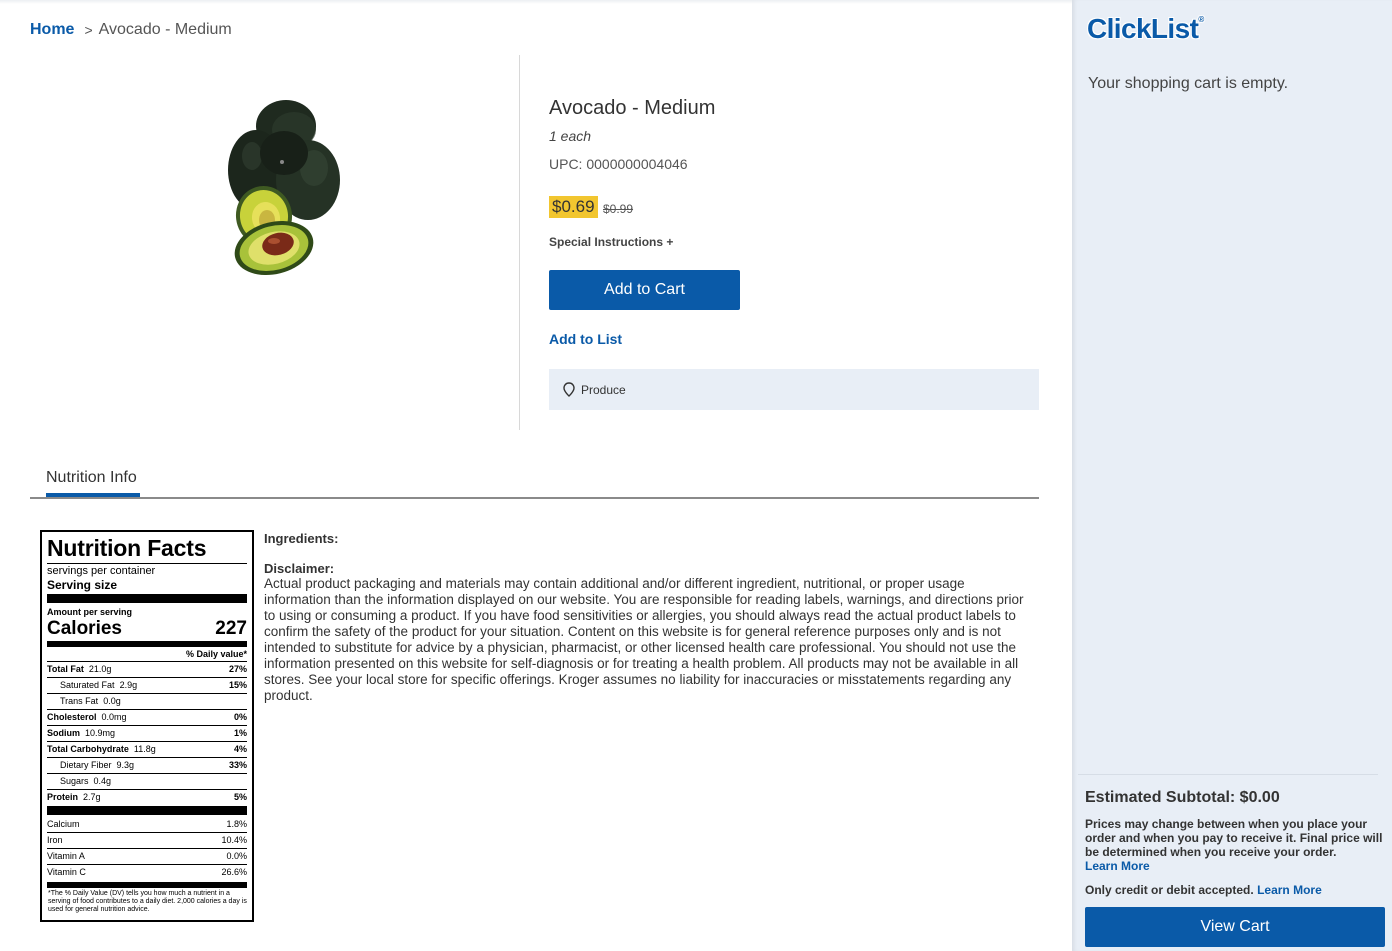 This screenshot has height=951, width=1392. What do you see at coordinates (1235, 927) in the screenshot?
I see `view-cart-button: View Cart` at bounding box center [1235, 927].